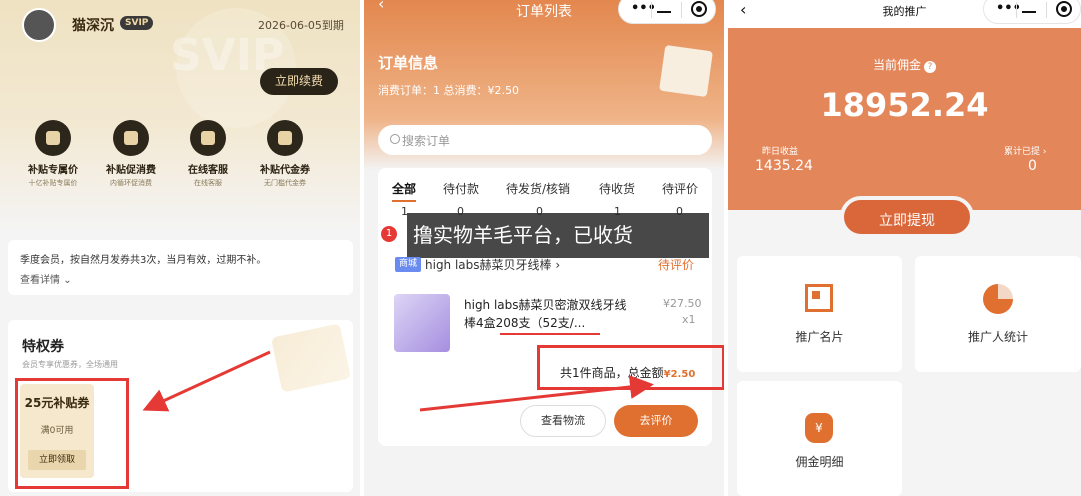  I want to click on annotation-highlight-box, so click(72, 433).